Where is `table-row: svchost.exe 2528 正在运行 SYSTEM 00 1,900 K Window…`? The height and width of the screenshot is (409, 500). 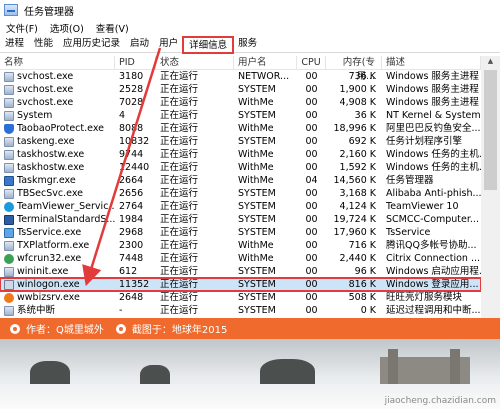
table-row: svchost.exe 2528 正在运行 SYSTEM 00 1,900 K Window… is located at coordinates (240, 89).